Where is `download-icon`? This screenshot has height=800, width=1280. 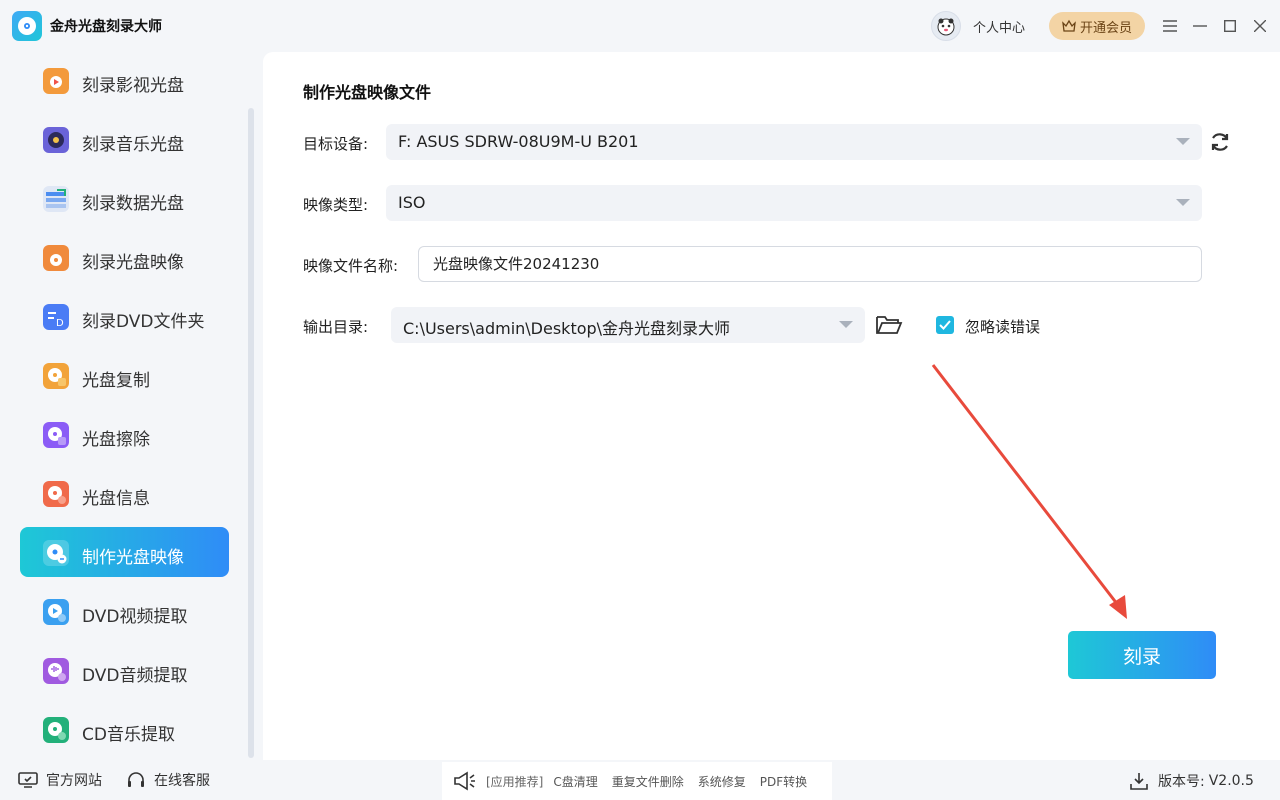
download-icon is located at coordinates (1139, 781).